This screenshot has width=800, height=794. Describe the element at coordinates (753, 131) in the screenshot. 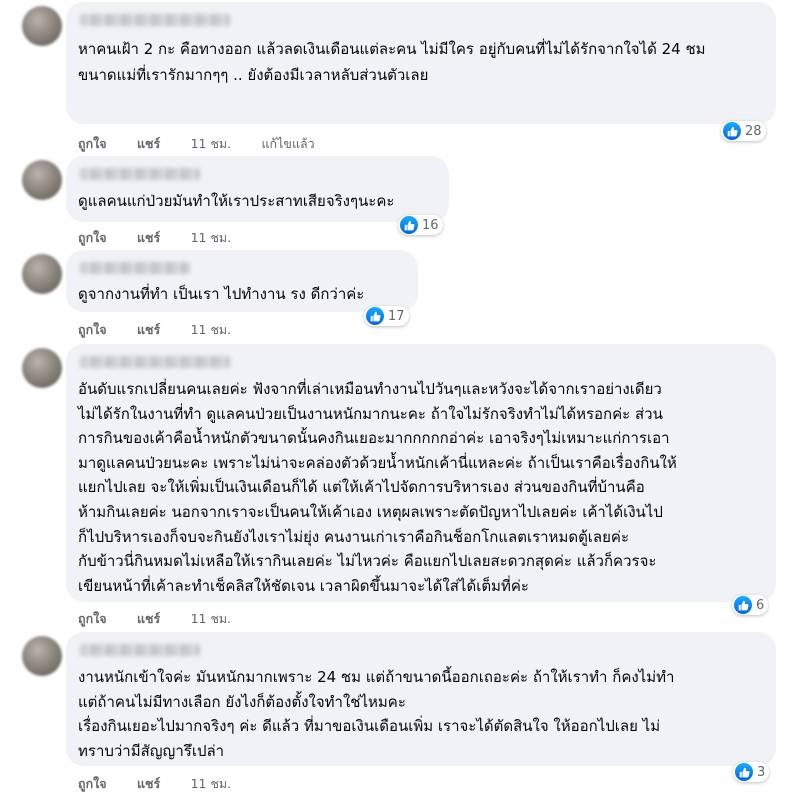

I see `reaction-count: 28` at that location.